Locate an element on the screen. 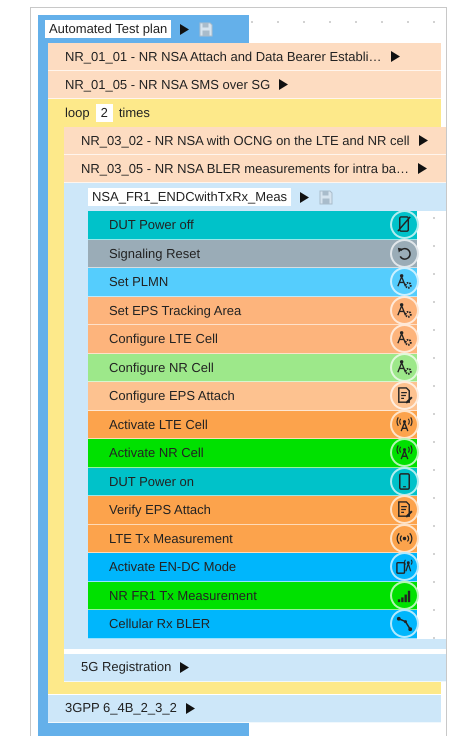 The image size is (457, 736). test-name: 3GPP 6_4B_2_3_2 is located at coordinates (121, 708).